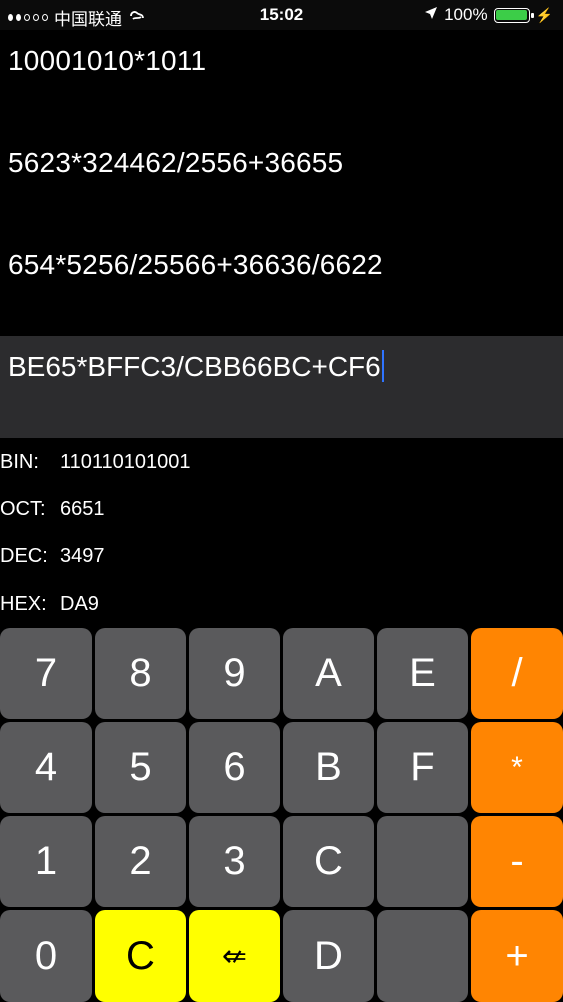 This screenshot has height=1002, width=563. Describe the element at coordinates (49, 604) in the screenshot. I see `result-hex: HEX: DA9` at that location.